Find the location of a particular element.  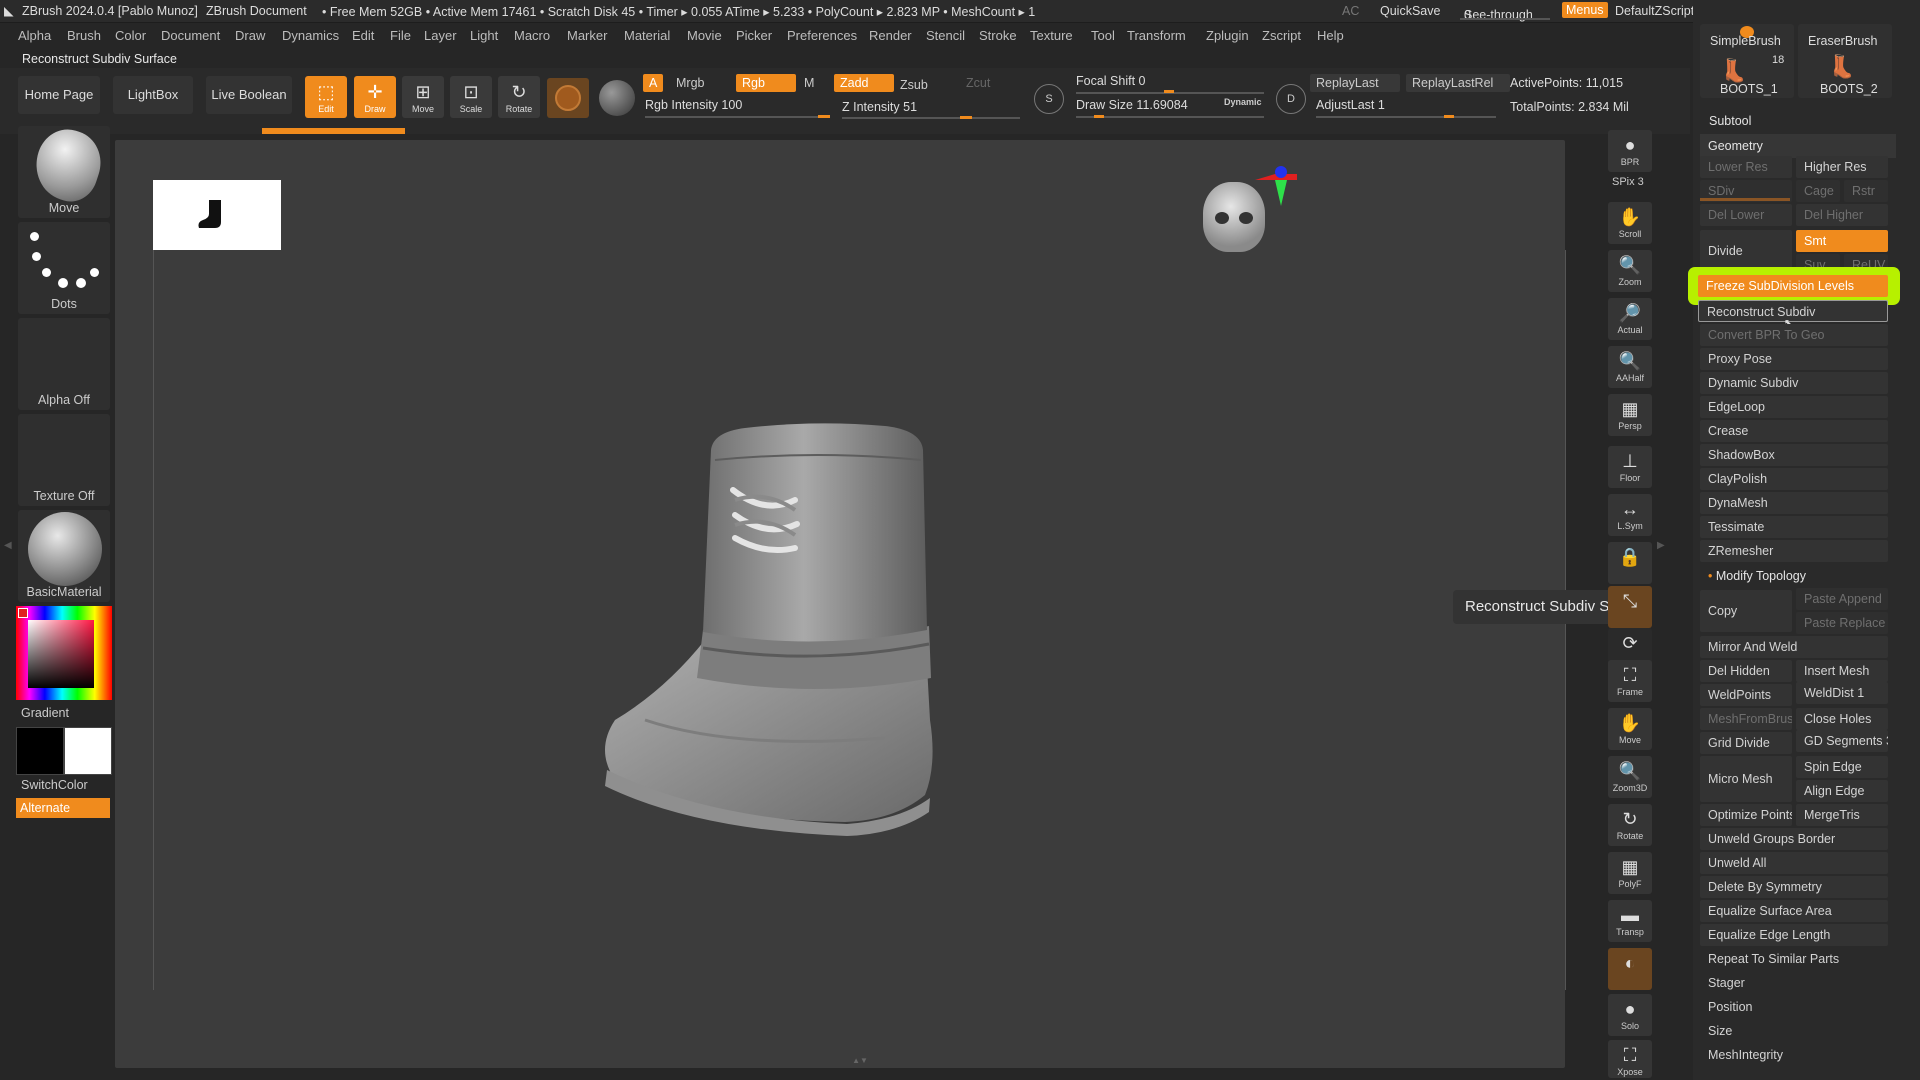

spix-slider: SPix 3 is located at coordinates (1628, 182).